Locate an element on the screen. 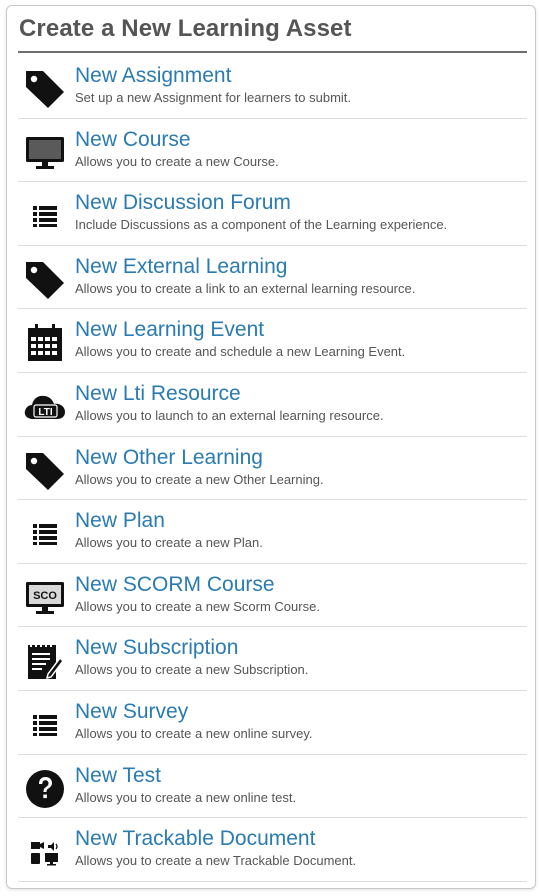 Image resolution: width=543 pixels, height=896 pixels. asset-item-new-plan: New Plan Allows you to create a new Plan. is located at coordinates (272, 532).